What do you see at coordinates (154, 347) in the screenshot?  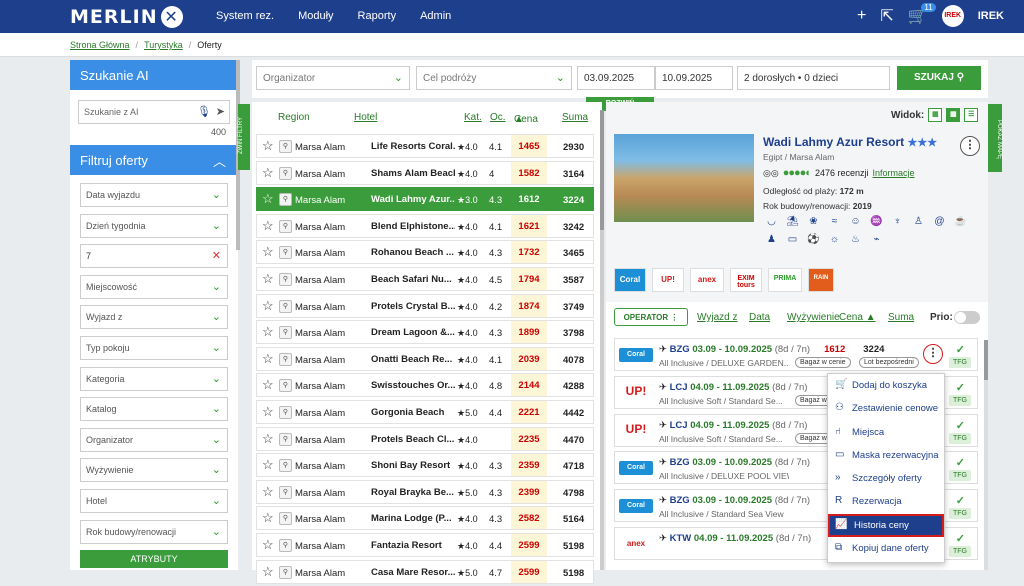 I see `filter-typ-pokoju: Typ pokoju ⌄` at bounding box center [154, 347].